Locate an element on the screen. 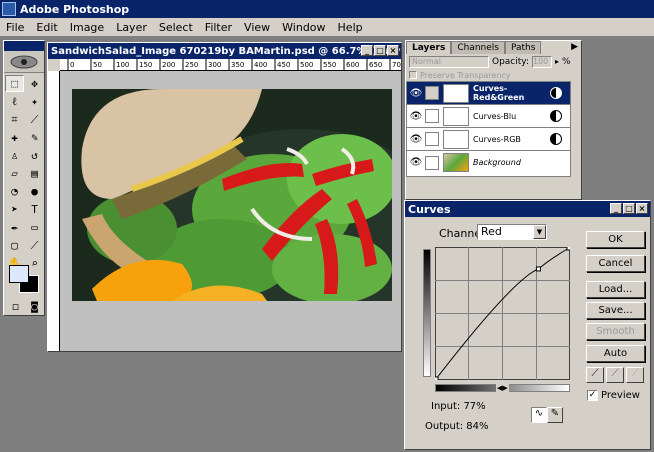 The height and width of the screenshot is (452, 654). tab-channels: Channels is located at coordinates (478, 47).